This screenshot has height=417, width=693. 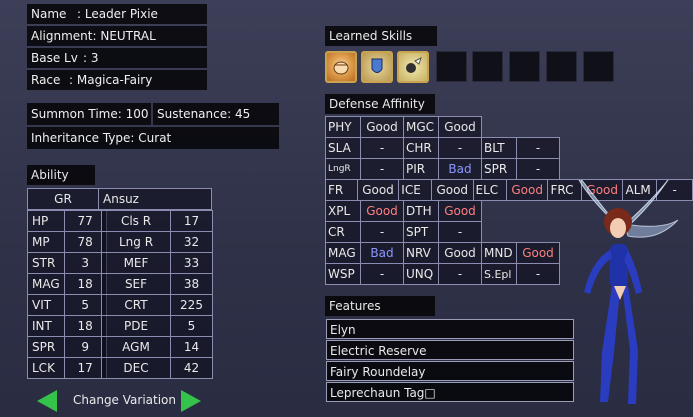 I want to click on alignment-row: Alignment: NEUTRAL, so click(x=117, y=36).